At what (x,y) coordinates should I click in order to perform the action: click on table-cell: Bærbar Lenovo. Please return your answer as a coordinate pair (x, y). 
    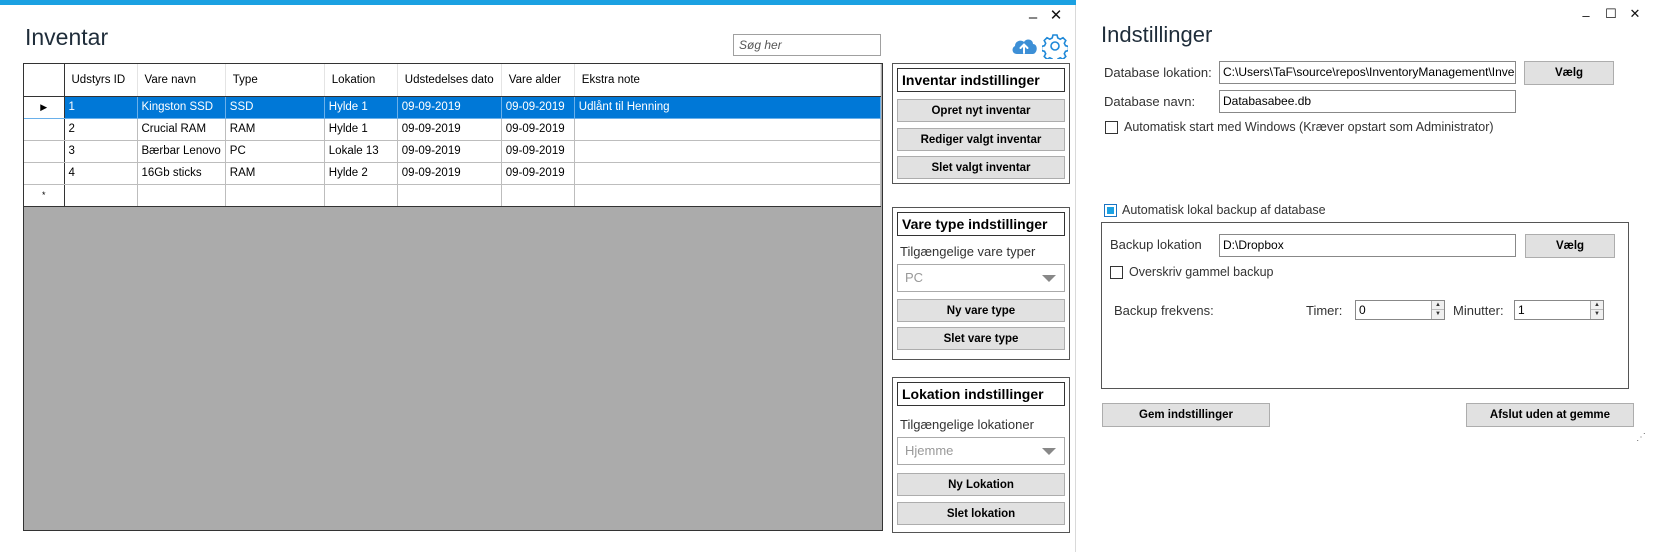
    Looking at the image, I should click on (181, 151).